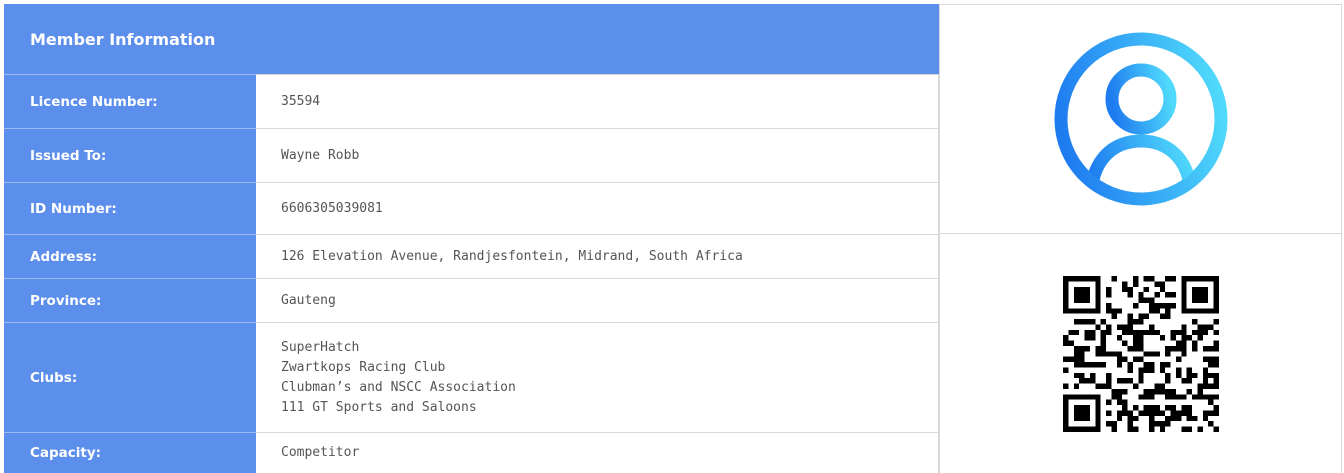 This screenshot has width=1344, height=473. I want to click on value-capacity: Competitor, so click(597, 452).